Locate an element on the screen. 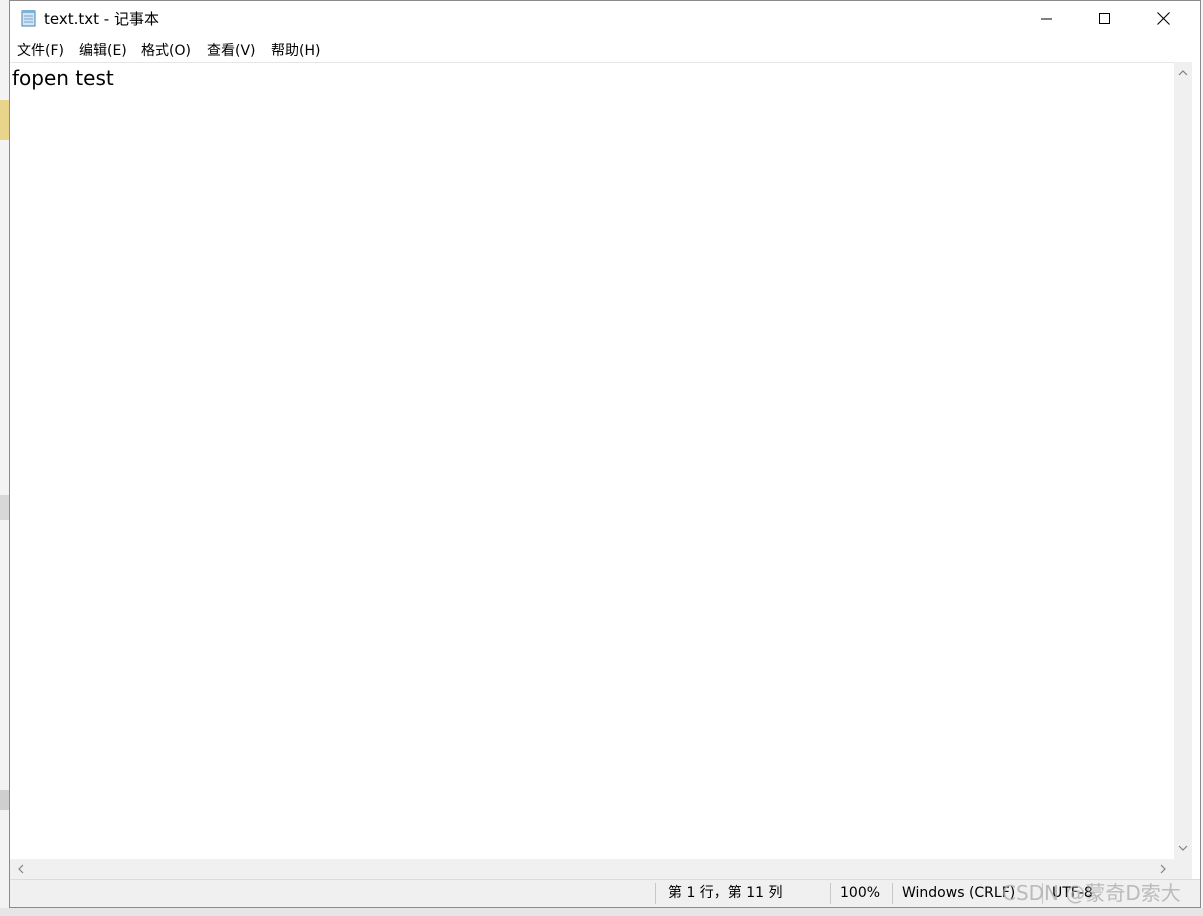 This screenshot has width=1203, height=916. status-cursor-position: 第 1 行，第 11 列 is located at coordinates (725, 893).